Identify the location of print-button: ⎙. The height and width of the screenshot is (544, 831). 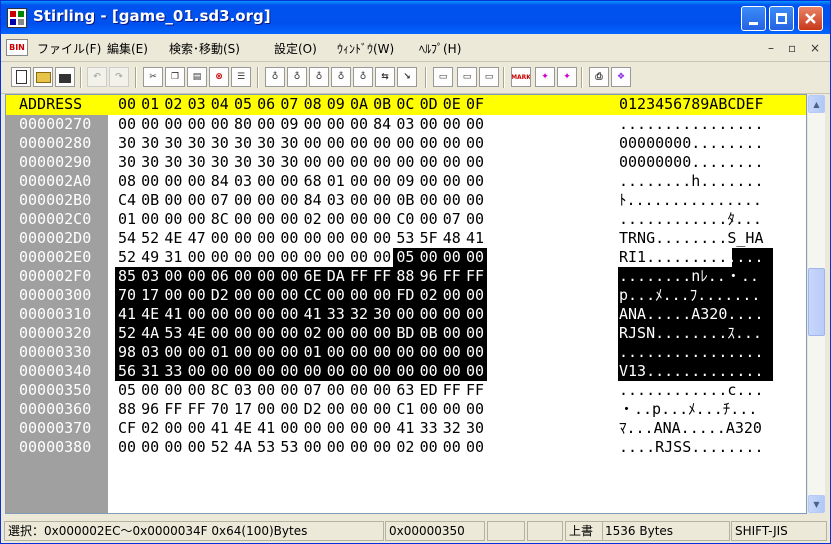
(599, 77).